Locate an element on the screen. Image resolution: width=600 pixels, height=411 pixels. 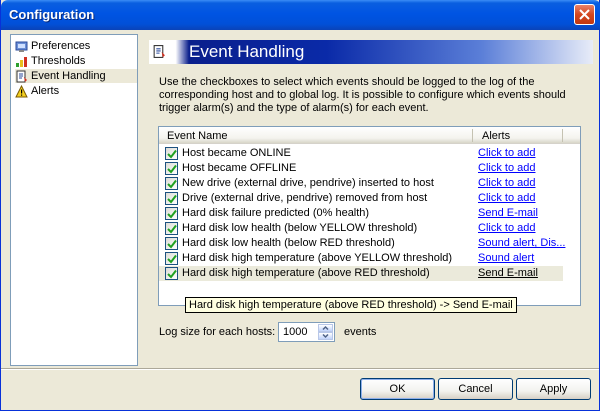
chevron-up-icon is located at coordinates (325, 328).